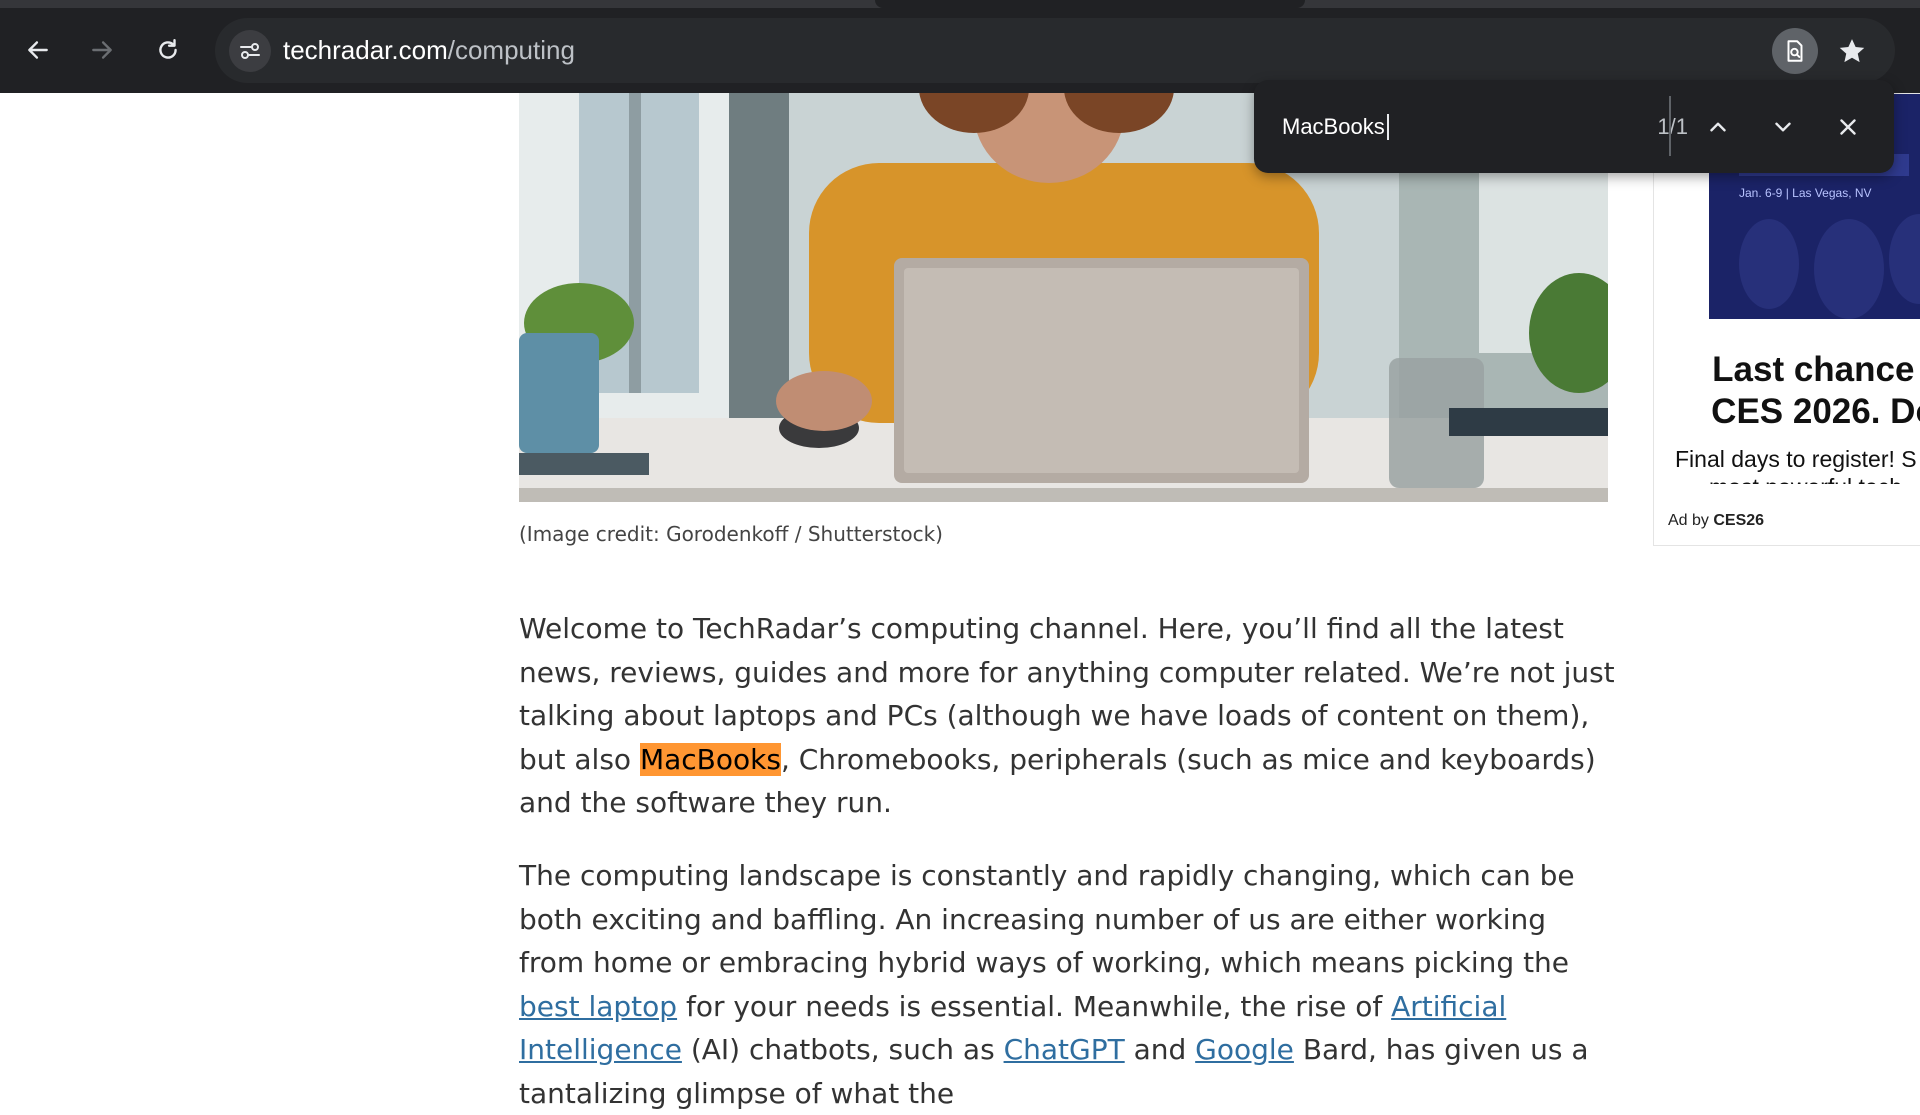  I want to click on google-link: Google, so click(1244, 1049).